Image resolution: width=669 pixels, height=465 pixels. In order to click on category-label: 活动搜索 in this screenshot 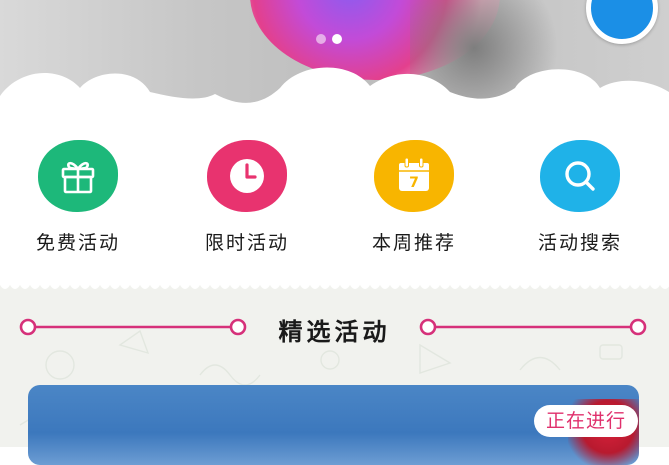, I will do `click(579, 243)`.